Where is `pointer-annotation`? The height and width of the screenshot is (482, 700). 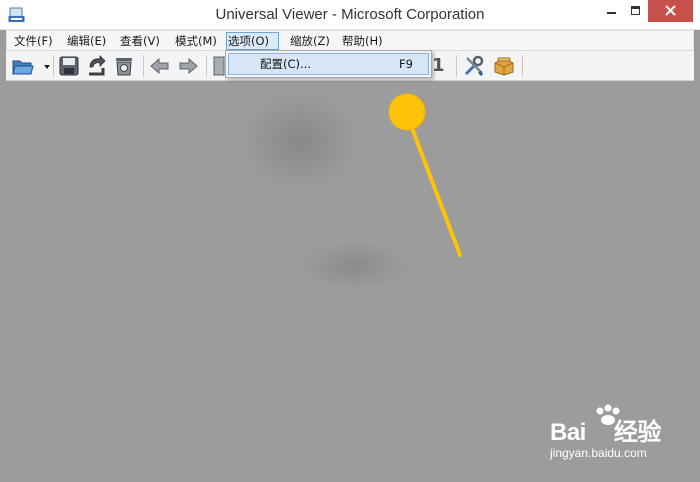 pointer-annotation is located at coordinates (425, 175).